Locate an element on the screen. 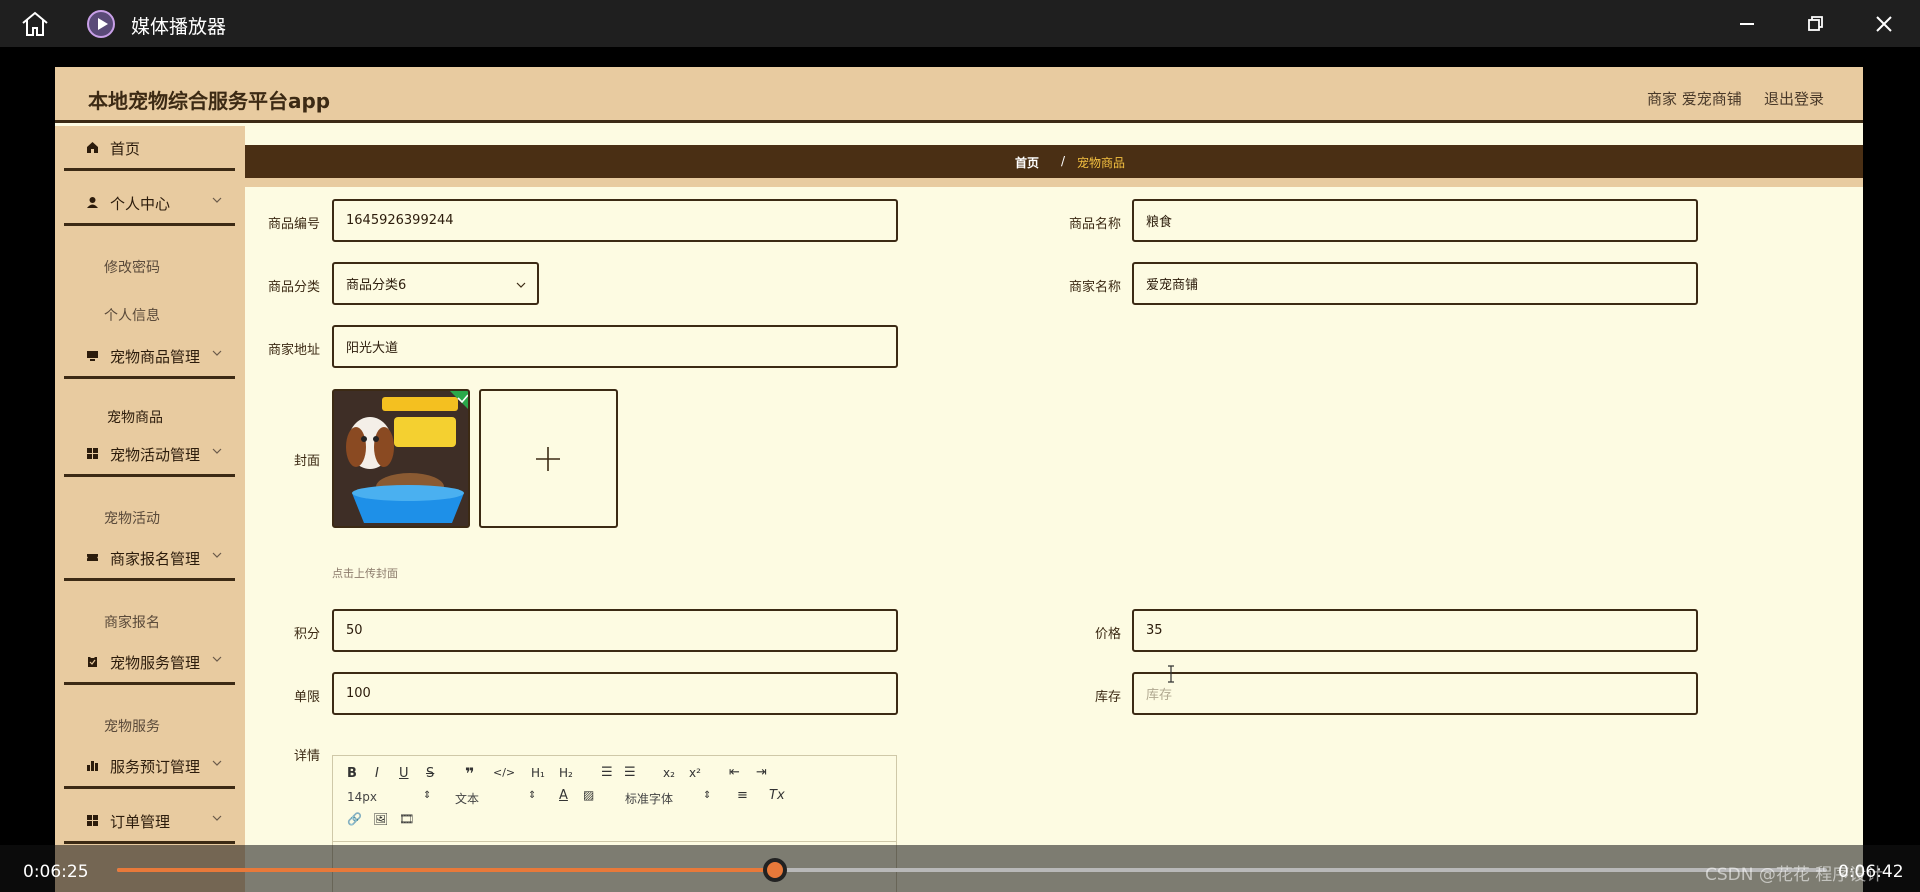 Image resolution: width=1920 pixels, height=892 pixels. logout-link: 退出登录 is located at coordinates (1794, 98).